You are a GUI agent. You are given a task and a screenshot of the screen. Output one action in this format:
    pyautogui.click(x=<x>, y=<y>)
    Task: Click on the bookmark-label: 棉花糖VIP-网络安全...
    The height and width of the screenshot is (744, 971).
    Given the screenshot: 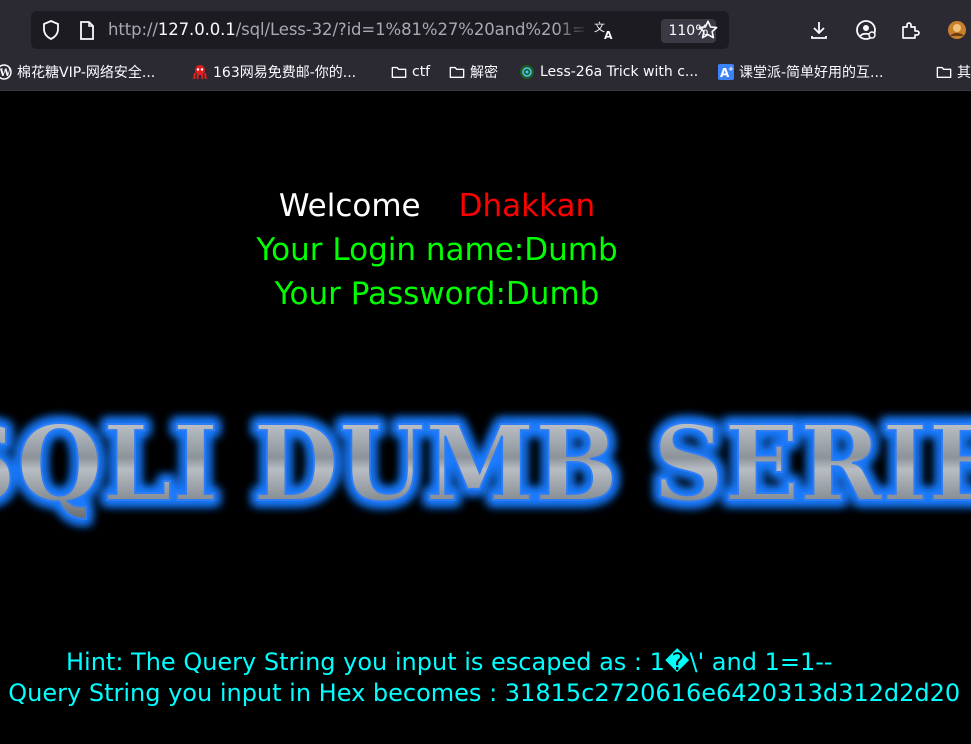 What is the action you would take?
    pyautogui.click(x=86, y=73)
    